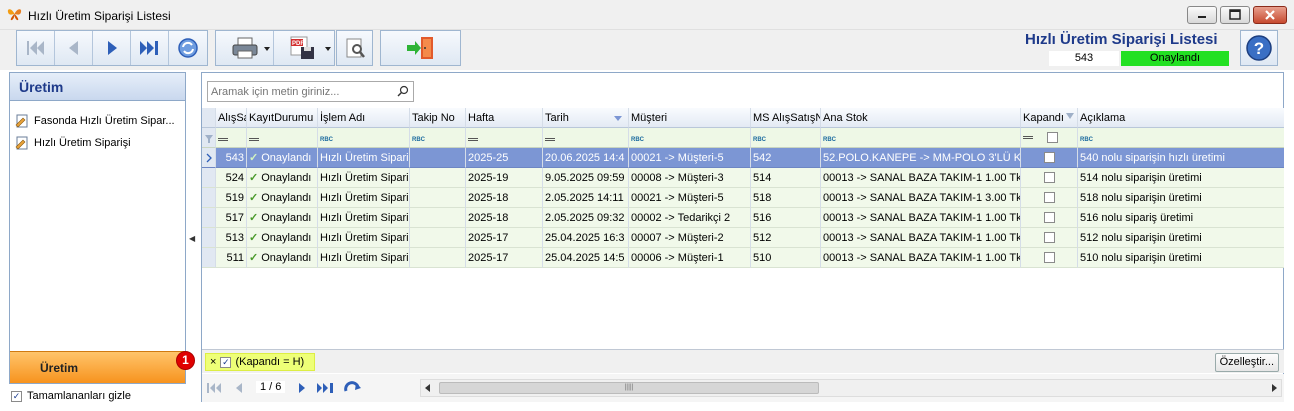 The image size is (1294, 411). Describe the element at coordinates (629, 388) in the screenshot. I see `scrollbar-thumb: |||||` at that location.